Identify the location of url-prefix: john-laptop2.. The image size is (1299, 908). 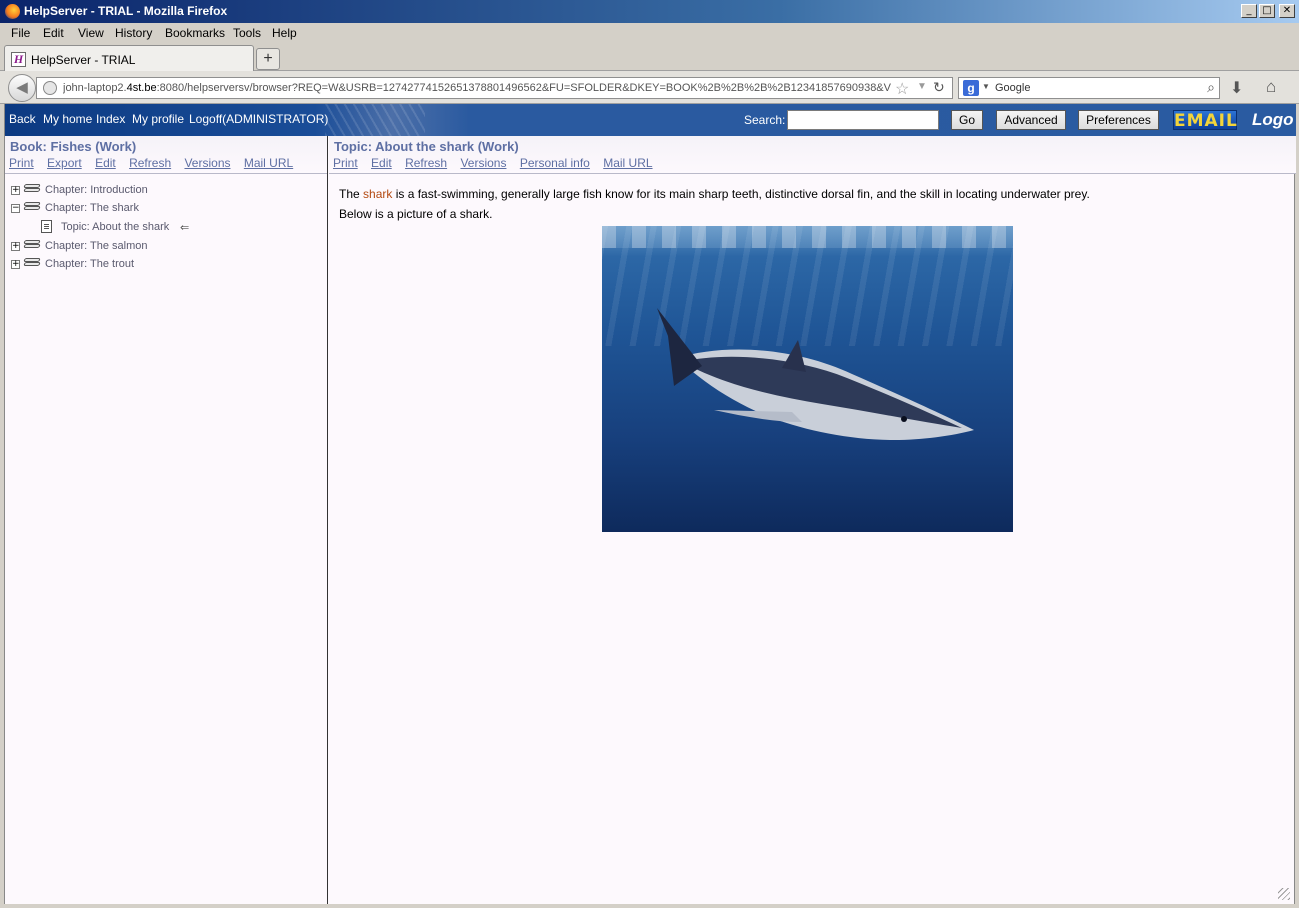
(95, 88).